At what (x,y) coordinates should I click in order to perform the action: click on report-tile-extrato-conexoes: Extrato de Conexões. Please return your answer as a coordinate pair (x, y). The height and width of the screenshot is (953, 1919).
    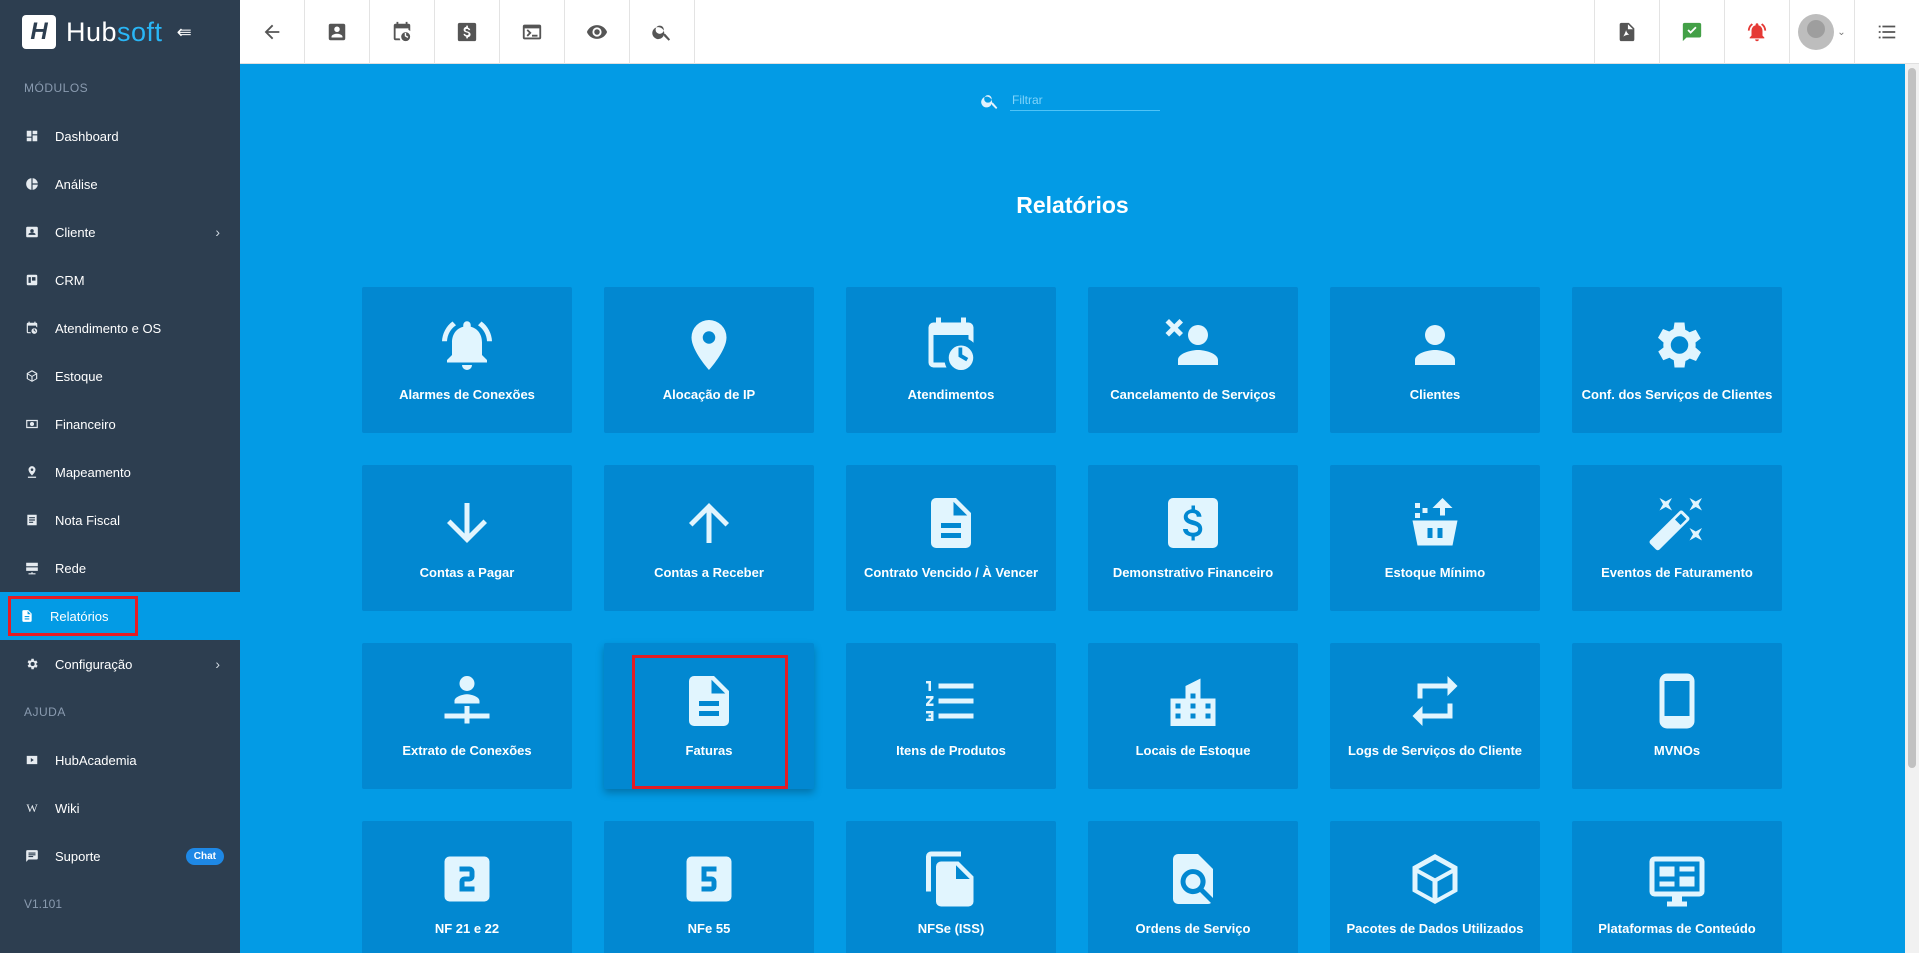
    Looking at the image, I should click on (467, 716).